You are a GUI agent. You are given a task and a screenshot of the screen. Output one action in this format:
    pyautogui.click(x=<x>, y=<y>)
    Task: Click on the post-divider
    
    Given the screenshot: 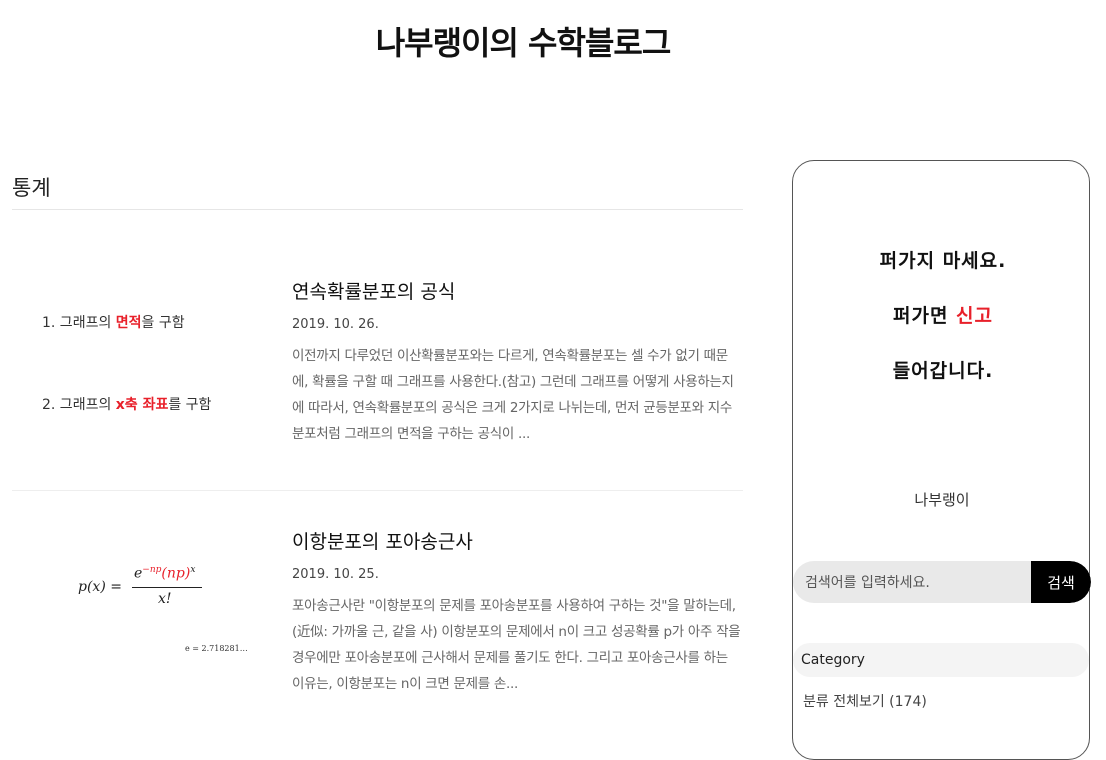 What is the action you would take?
    pyautogui.click(x=377, y=490)
    